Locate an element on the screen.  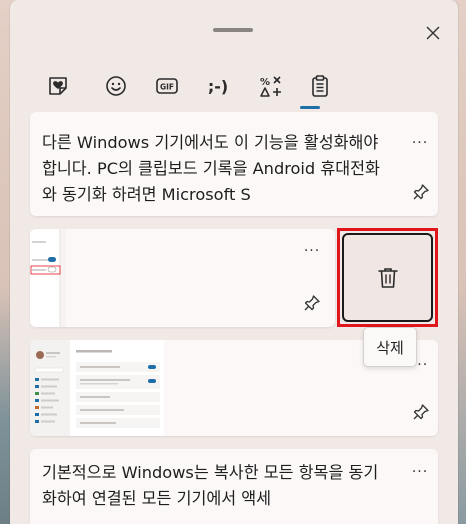
tab-symbols: % is located at coordinates (271, 86).